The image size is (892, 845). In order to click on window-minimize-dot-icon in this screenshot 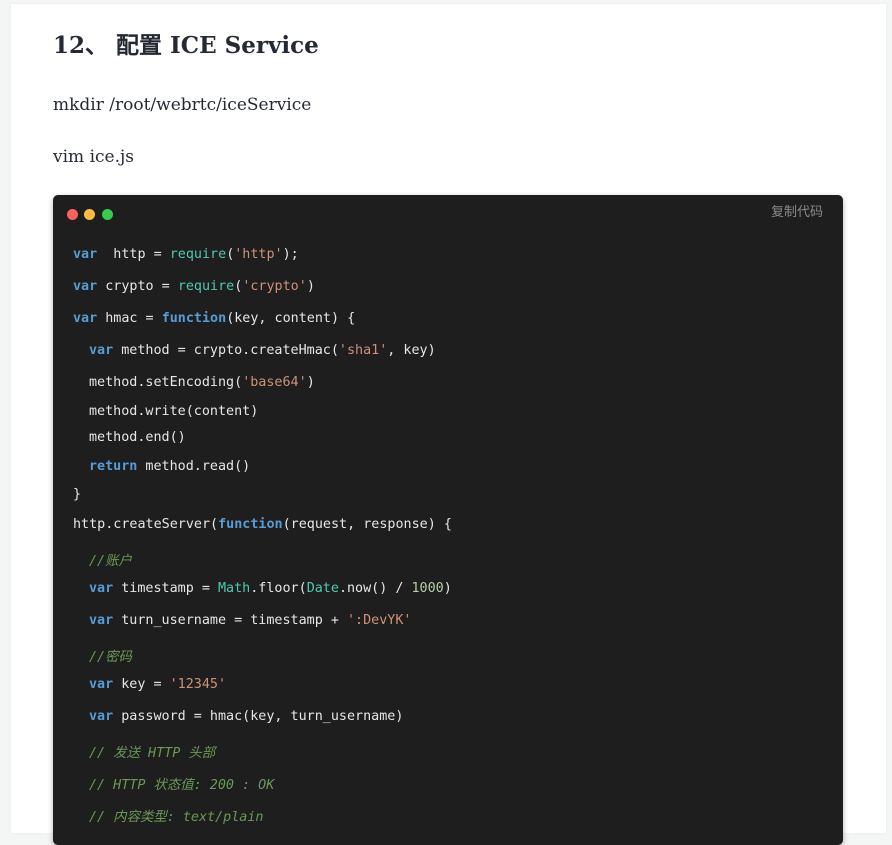, I will do `click(89, 214)`.